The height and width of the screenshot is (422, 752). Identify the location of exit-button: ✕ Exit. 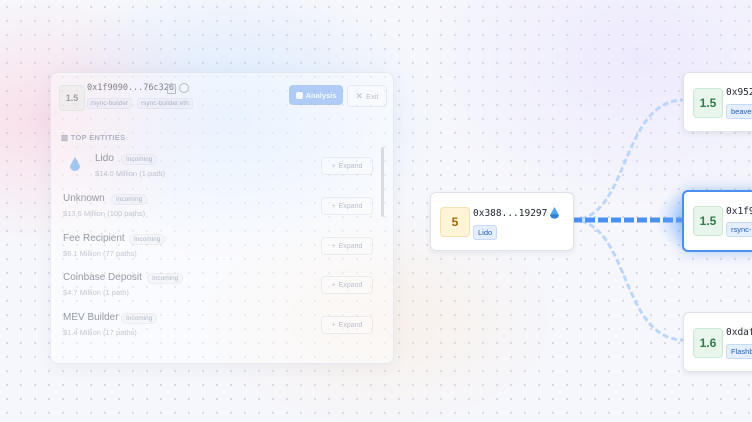
(367, 96).